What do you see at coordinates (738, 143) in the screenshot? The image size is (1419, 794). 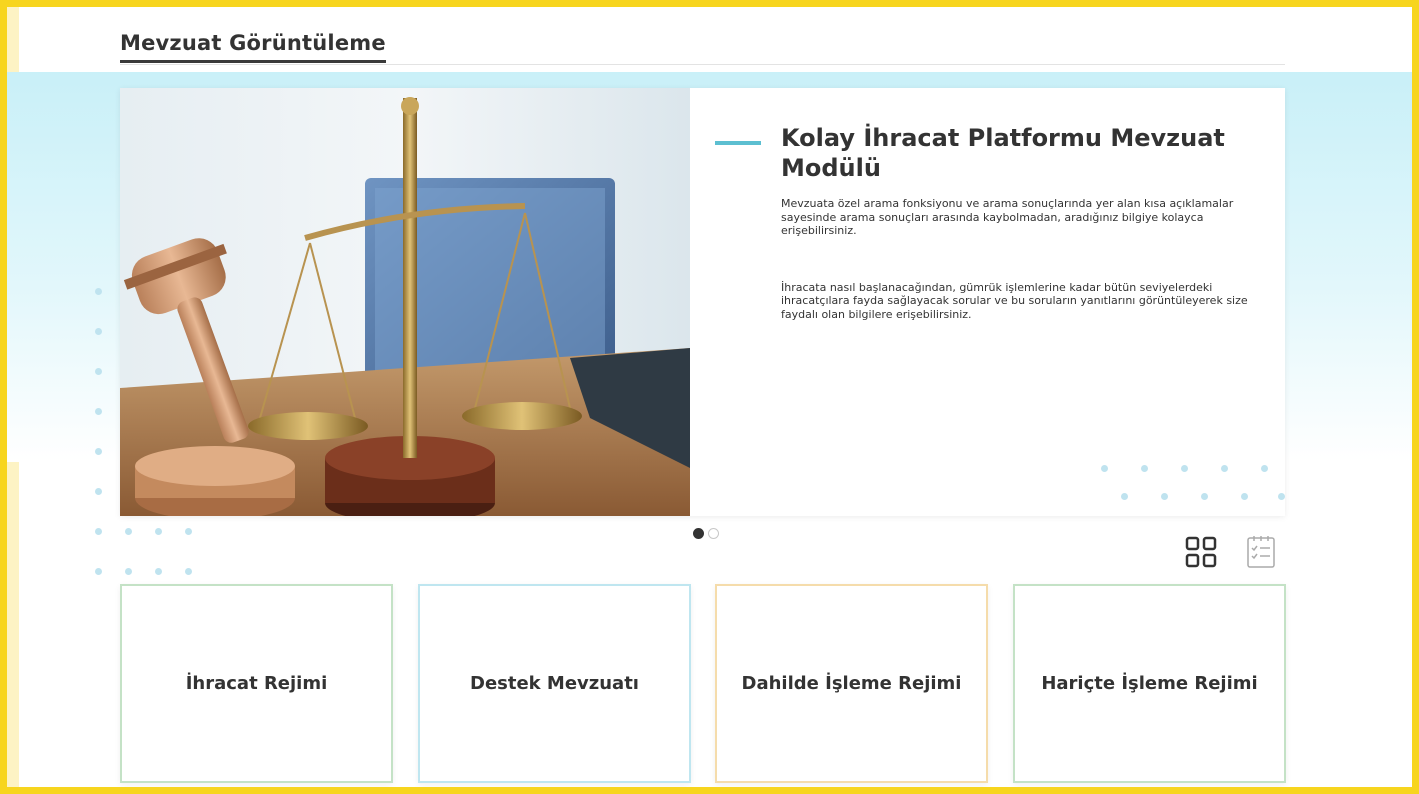 I see `accent-bar` at bounding box center [738, 143].